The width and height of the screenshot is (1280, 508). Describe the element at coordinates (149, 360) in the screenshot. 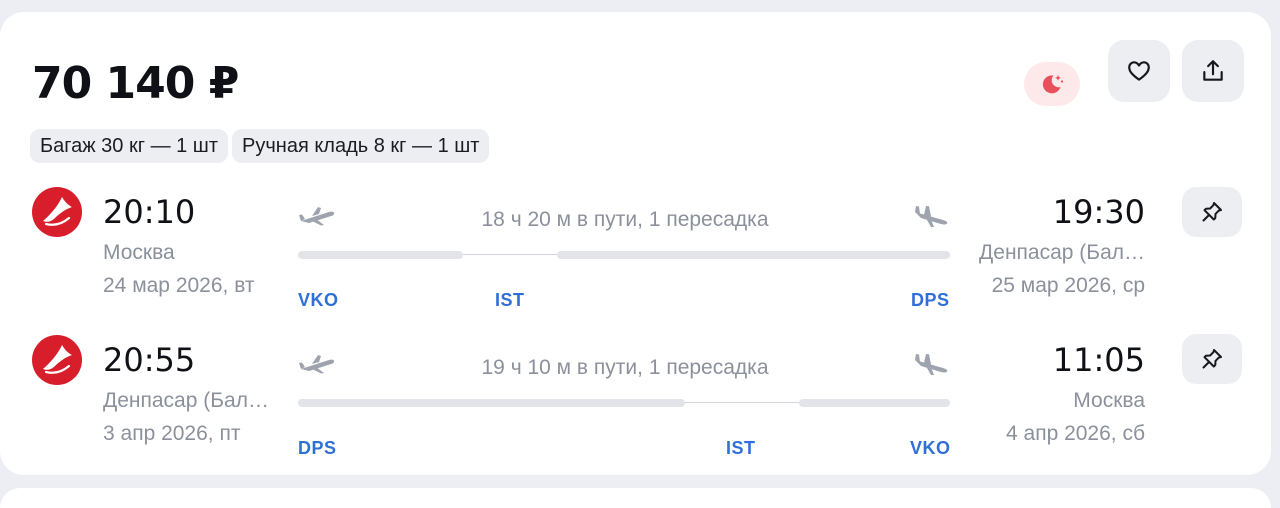

I see `departure-time: 20:55` at that location.